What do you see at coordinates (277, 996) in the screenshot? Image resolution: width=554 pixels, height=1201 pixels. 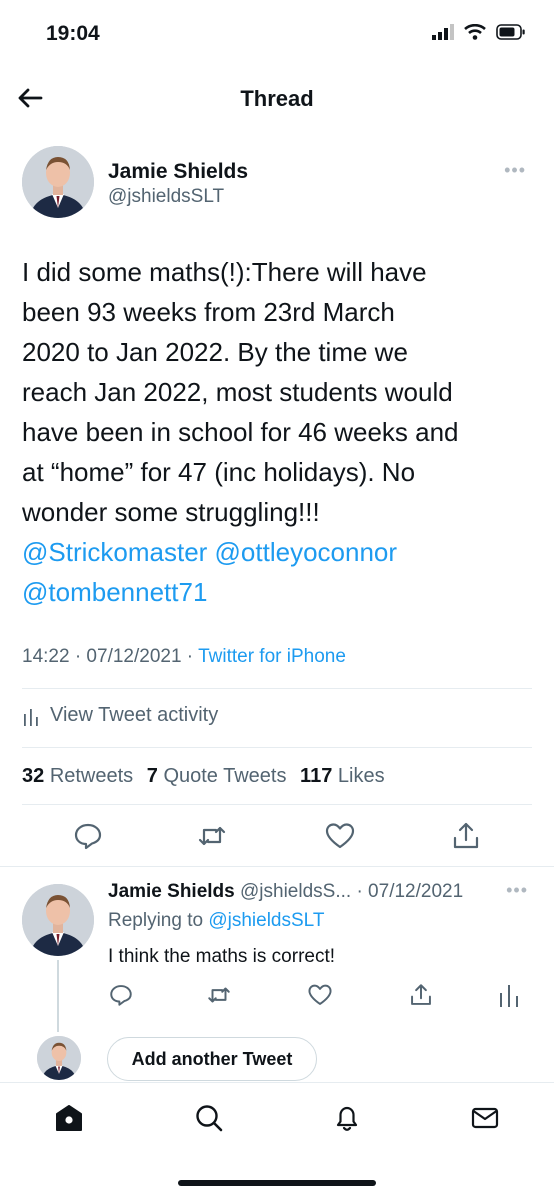 I see `reply-actions` at bounding box center [277, 996].